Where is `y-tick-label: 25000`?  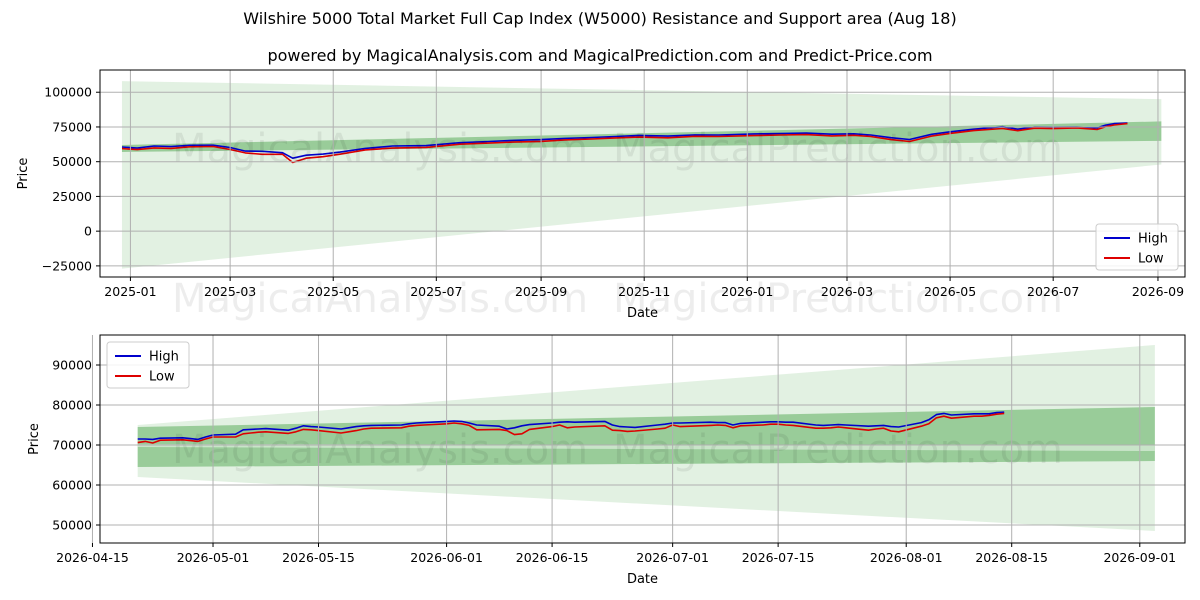 y-tick-label: 25000 is located at coordinates (72, 196).